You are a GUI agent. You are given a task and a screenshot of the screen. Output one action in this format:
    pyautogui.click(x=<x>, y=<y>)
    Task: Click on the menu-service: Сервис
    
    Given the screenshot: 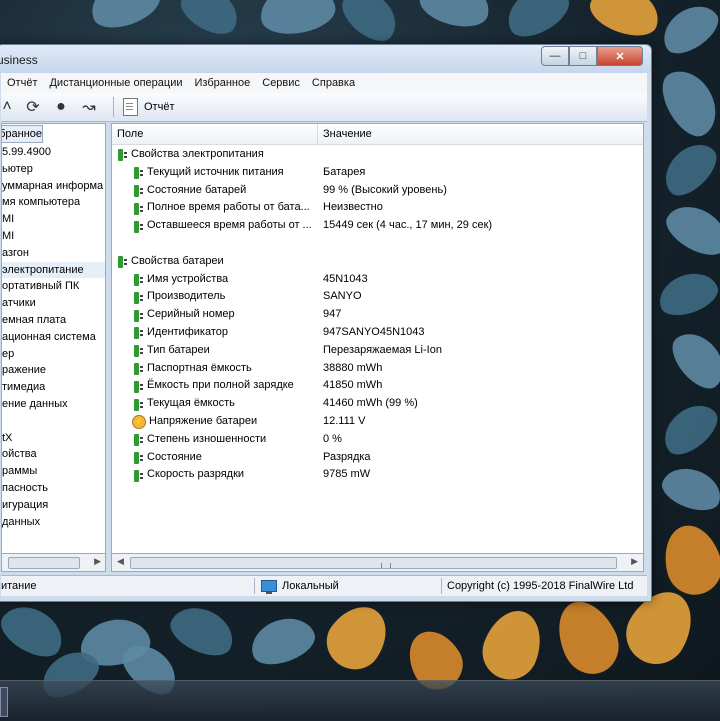 What is the action you would take?
    pyautogui.click(x=281, y=83)
    